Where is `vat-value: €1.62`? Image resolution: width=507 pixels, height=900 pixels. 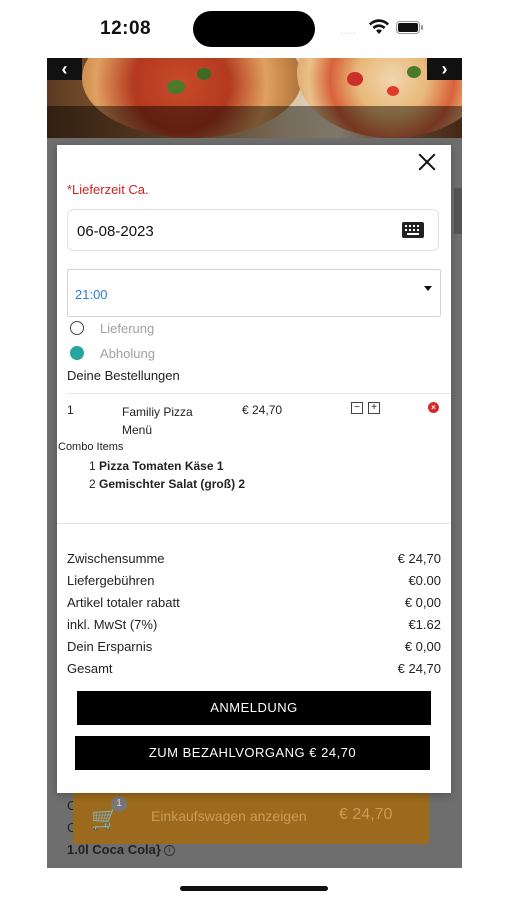
vat-value: €1.62 is located at coordinates (424, 624).